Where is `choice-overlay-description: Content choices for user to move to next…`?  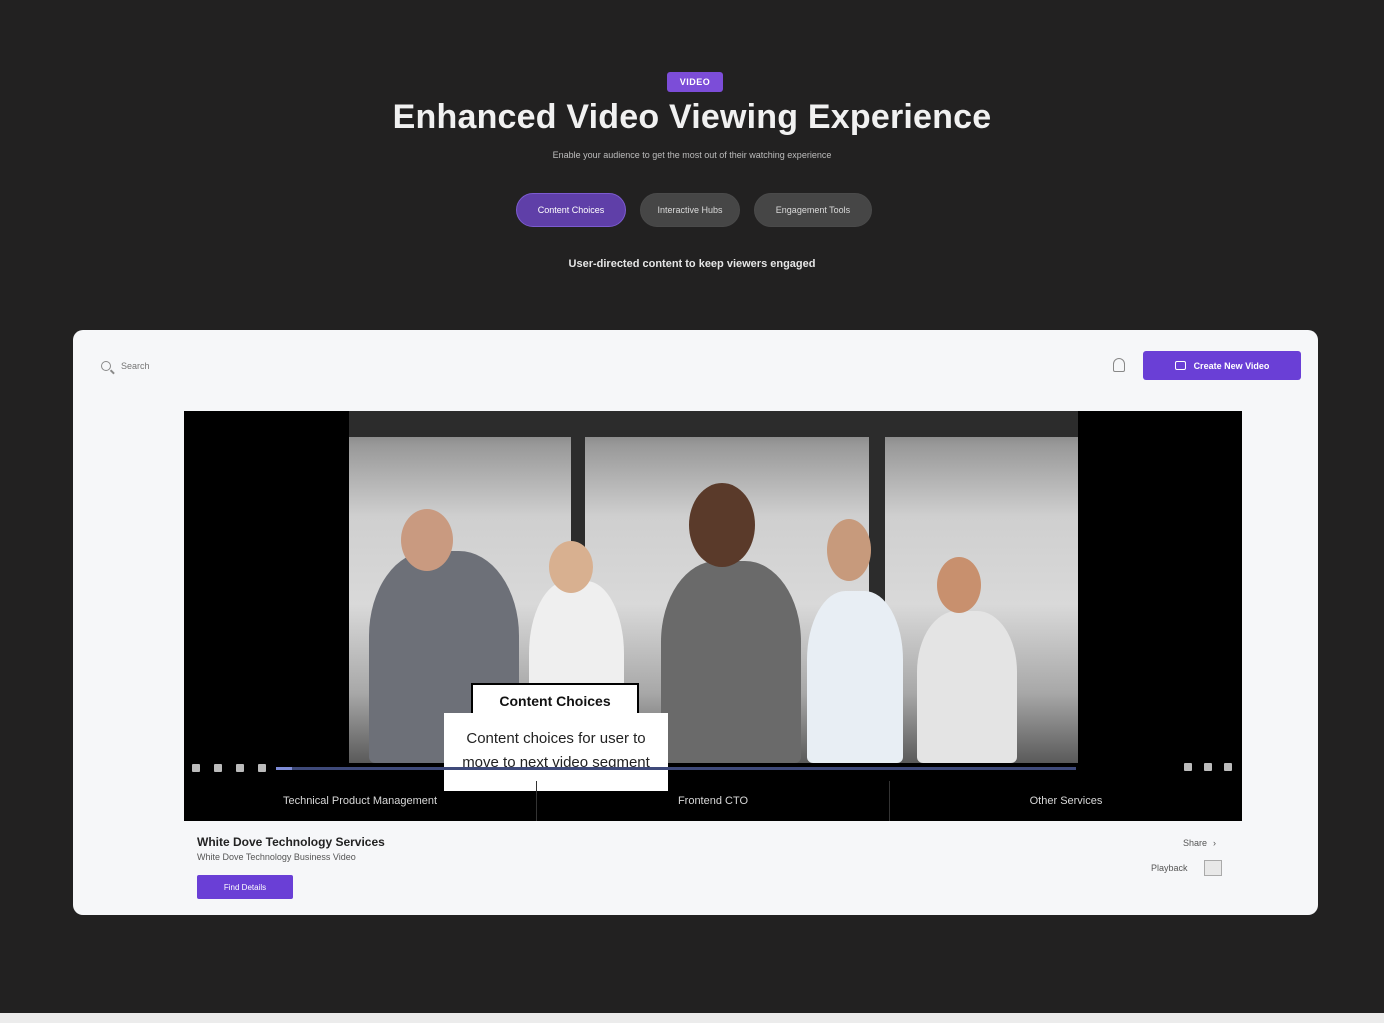
choice-overlay-description: Content choices for user to move to next… is located at coordinates (556, 752).